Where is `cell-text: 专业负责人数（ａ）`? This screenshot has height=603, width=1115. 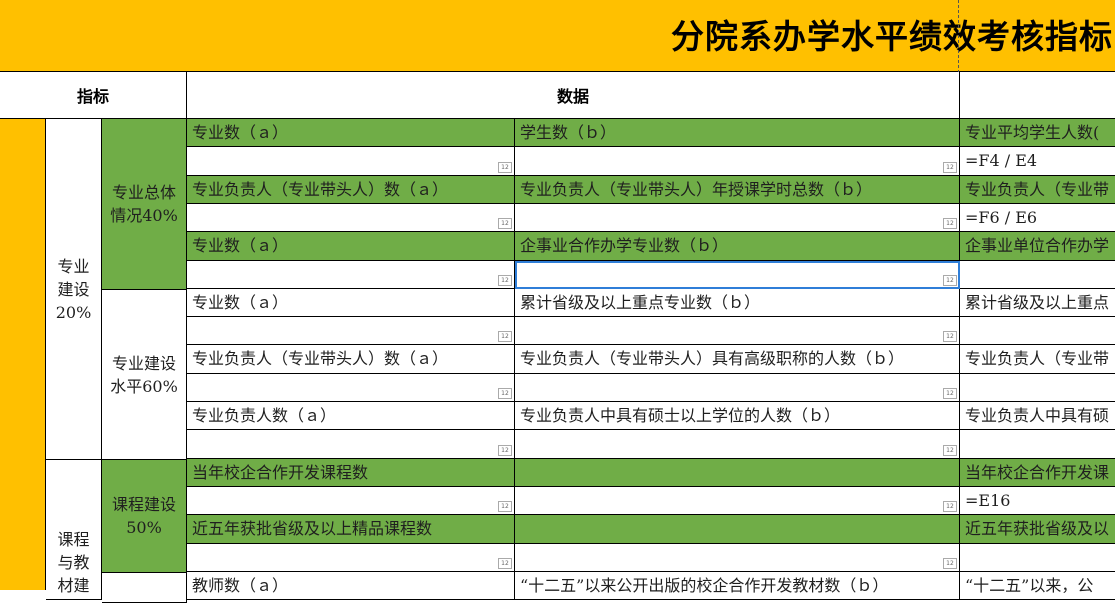
cell-text: 专业负责人数（ａ） is located at coordinates (264, 415).